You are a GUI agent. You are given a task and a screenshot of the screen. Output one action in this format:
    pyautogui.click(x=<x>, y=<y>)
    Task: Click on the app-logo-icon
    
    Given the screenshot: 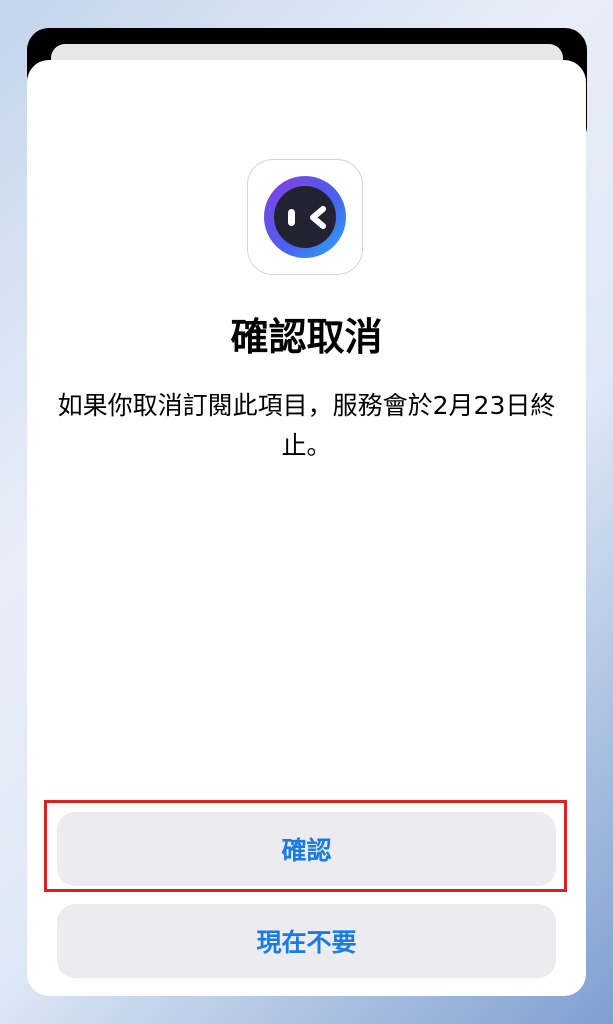 What is the action you would take?
    pyautogui.click(x=305, y=217)
    